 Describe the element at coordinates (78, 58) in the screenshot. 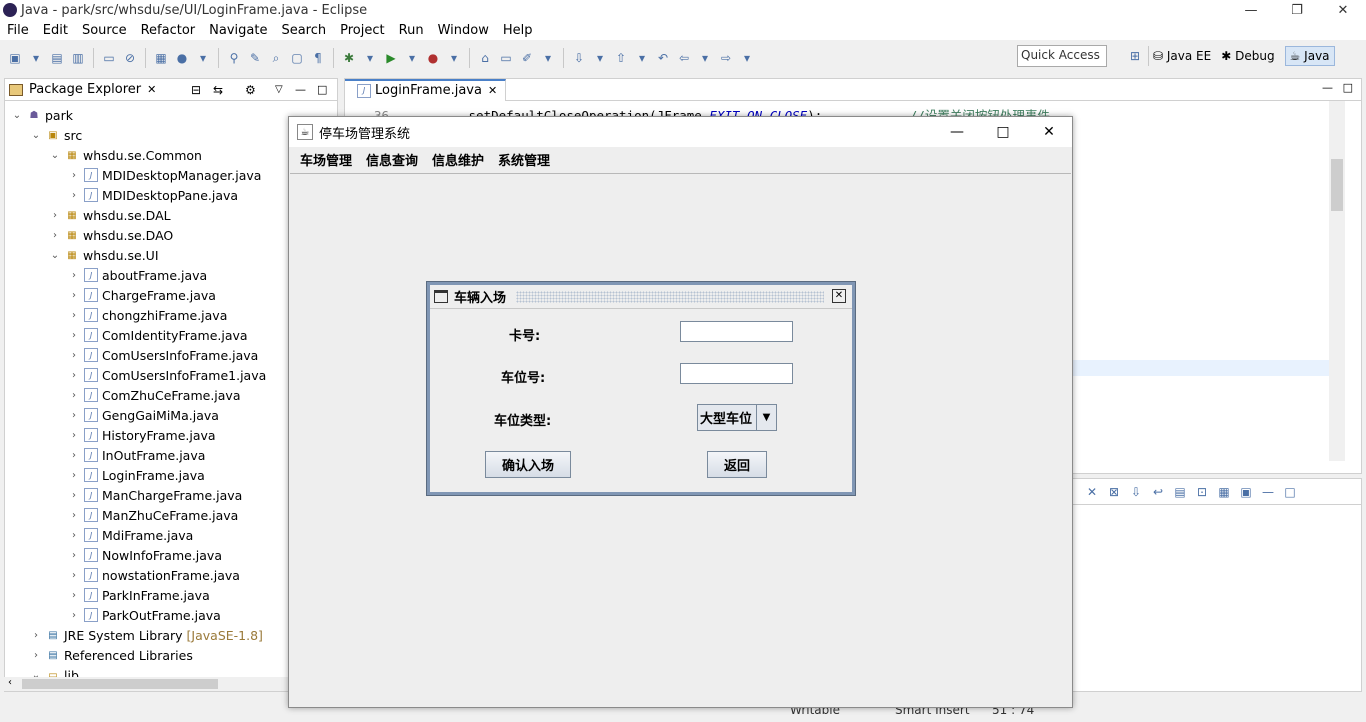

I see `save-all-icon: ▥` at that location.